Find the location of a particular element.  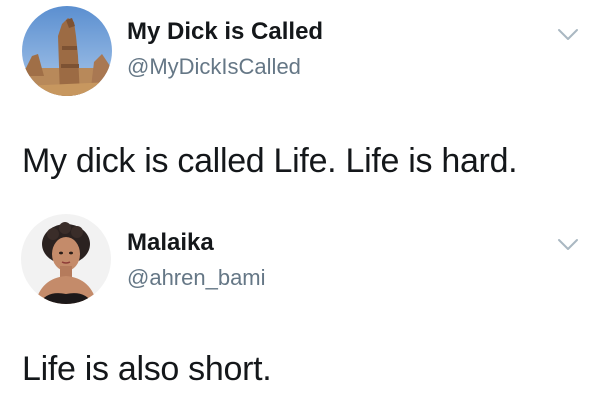

desert-rock-avatar-icon is located at coordinates (67, 51).